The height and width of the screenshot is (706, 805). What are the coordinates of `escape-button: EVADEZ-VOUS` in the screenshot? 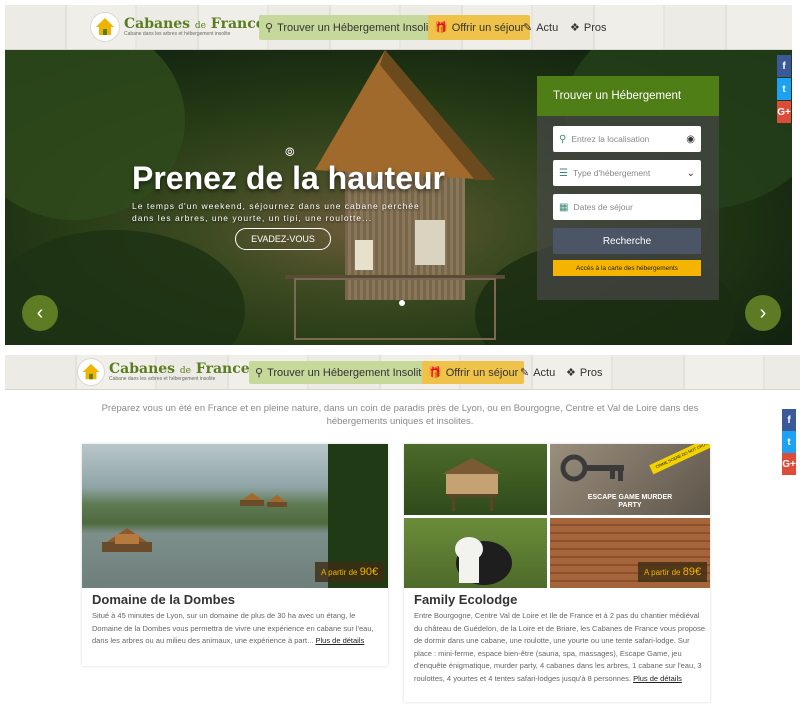 It's located at (283, 239).